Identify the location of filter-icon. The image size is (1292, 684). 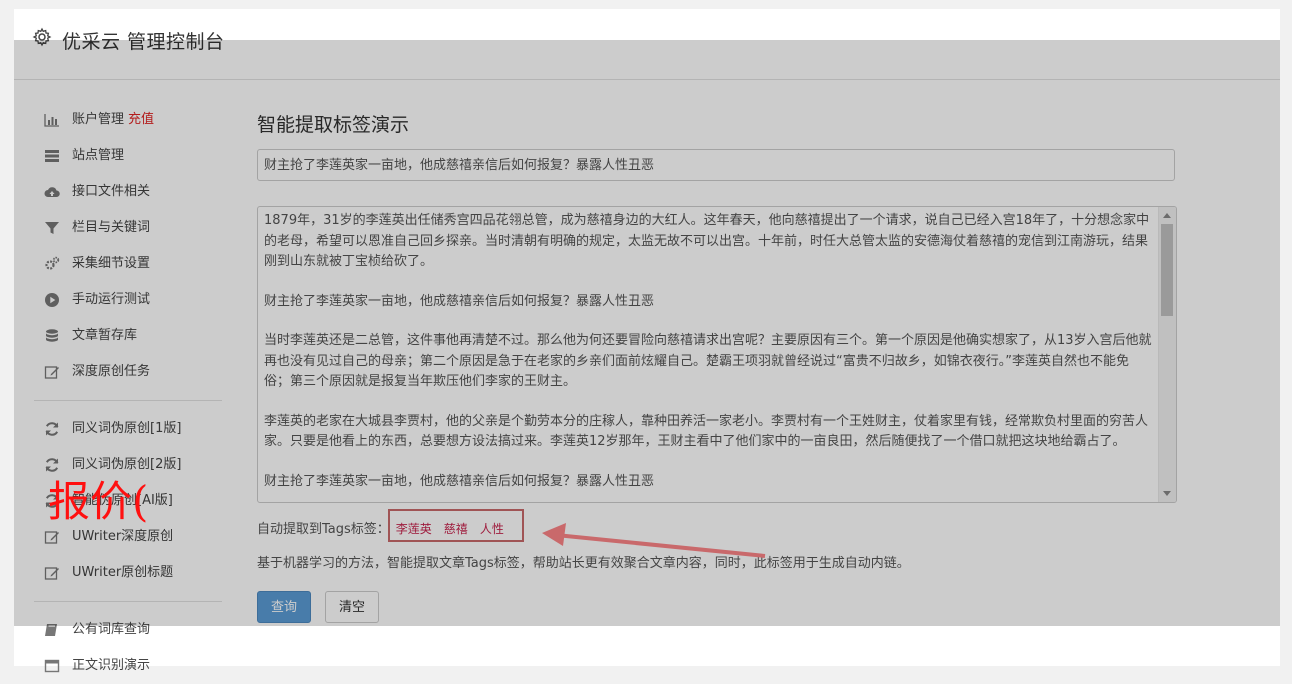
(52, 228).